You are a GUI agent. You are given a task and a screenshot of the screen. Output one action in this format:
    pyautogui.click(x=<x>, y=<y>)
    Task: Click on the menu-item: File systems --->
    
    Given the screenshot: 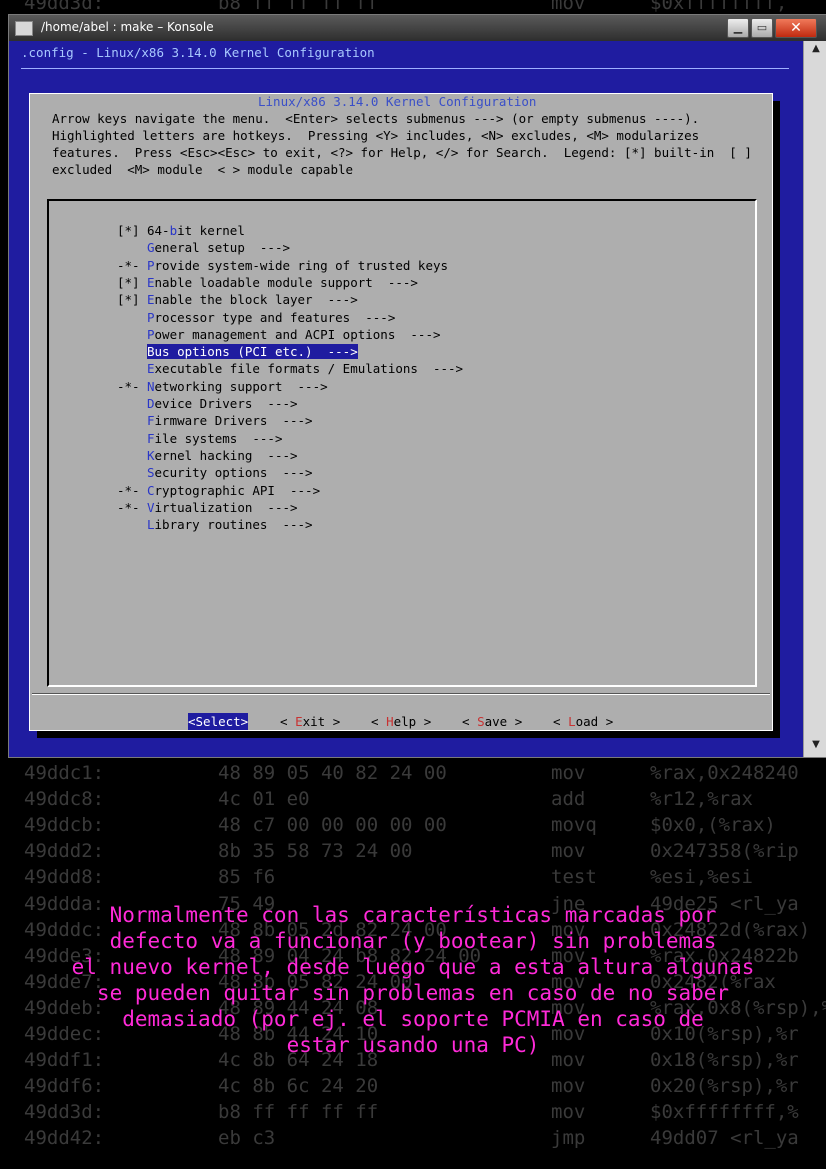 What is the action you would take?
    pyautogui.click(x=199, y=438)
    